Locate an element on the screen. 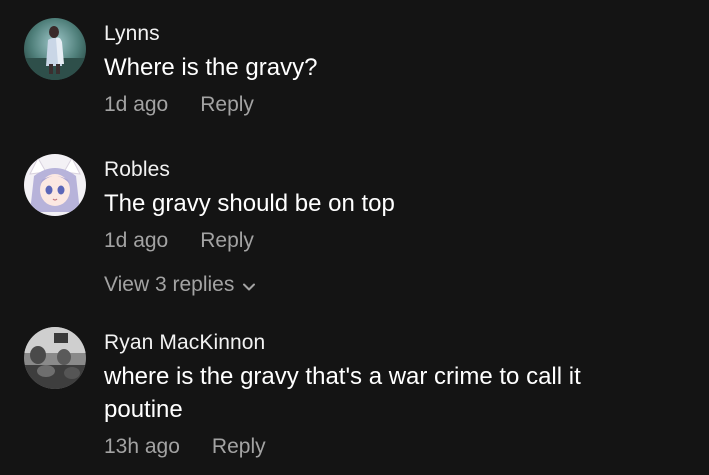 This screenshot has height=475, width=709. lynns-avatar is located at coordinates (55, 49).